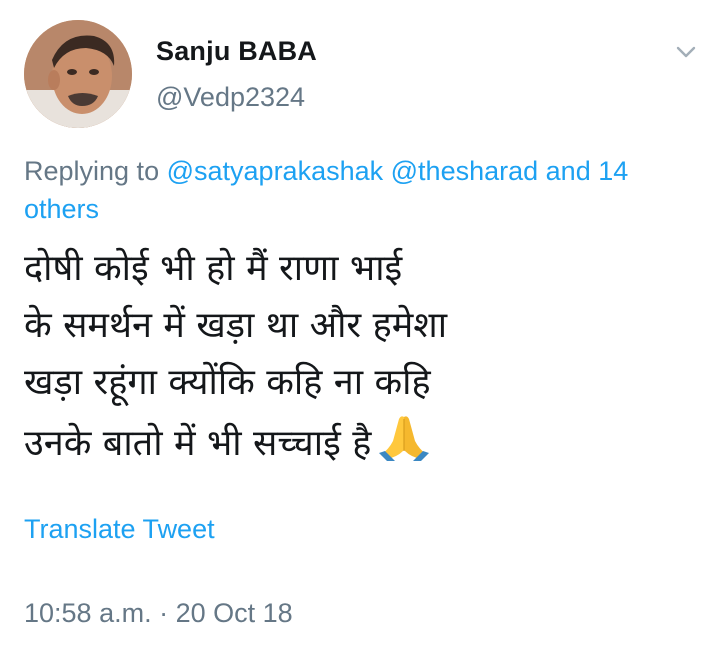 The width and height of the screenshot is (720, 645). I want to click on tweet-line-text: उनके बातो में भी सच्चाई है, so click(198, 443).